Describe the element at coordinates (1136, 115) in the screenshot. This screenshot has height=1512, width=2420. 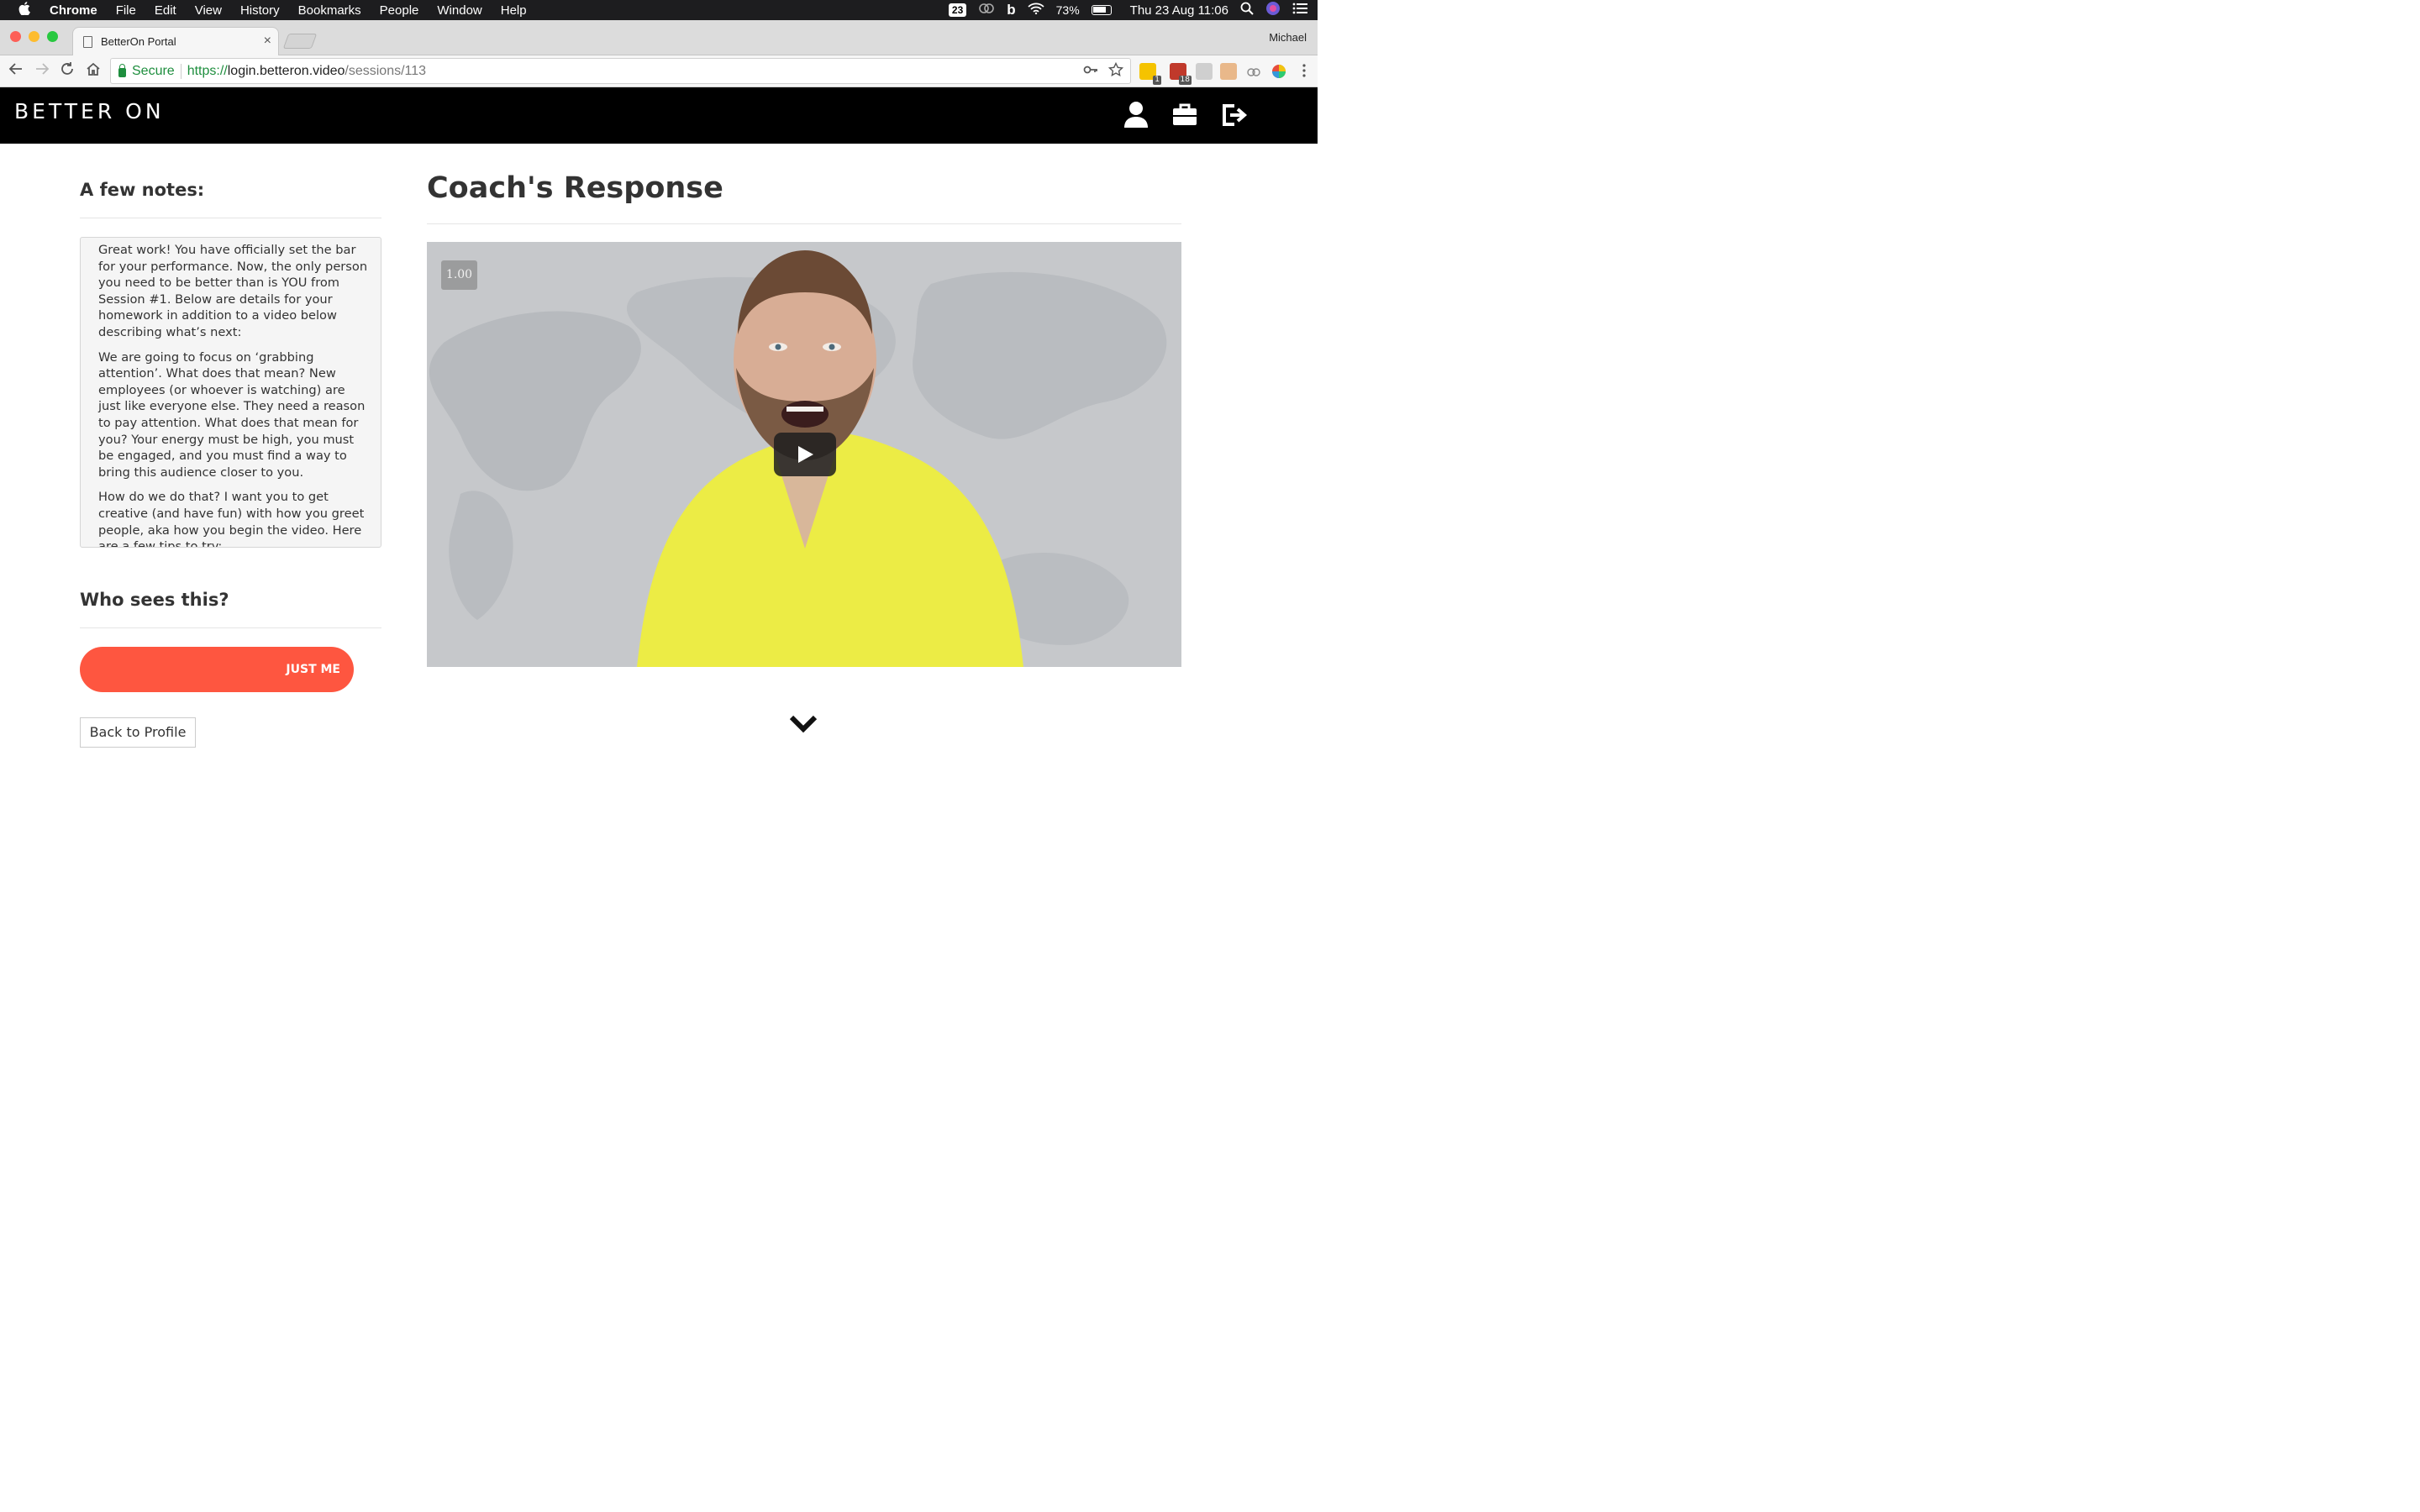
I see `profile-user-icon` at that location.